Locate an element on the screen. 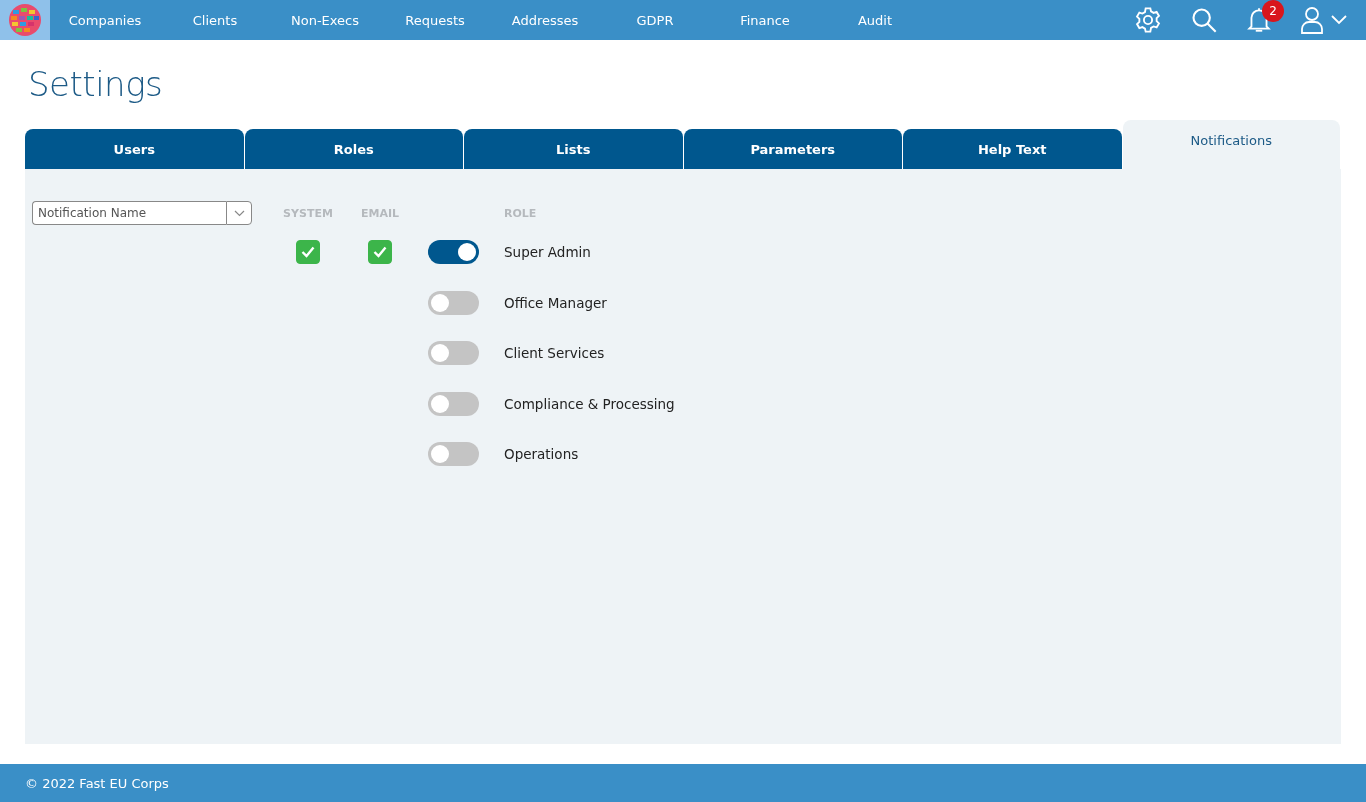  column-header: EMAIL is located at coordinates (380, 213).